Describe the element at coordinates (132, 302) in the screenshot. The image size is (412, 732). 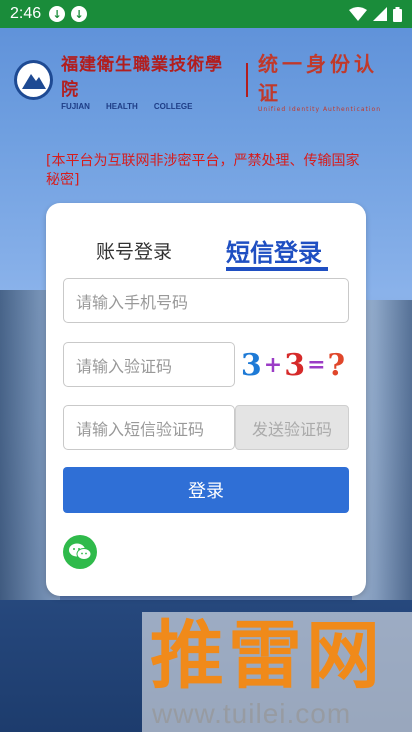
I see `phone-placeholder: 请输入手机号码` at that location.